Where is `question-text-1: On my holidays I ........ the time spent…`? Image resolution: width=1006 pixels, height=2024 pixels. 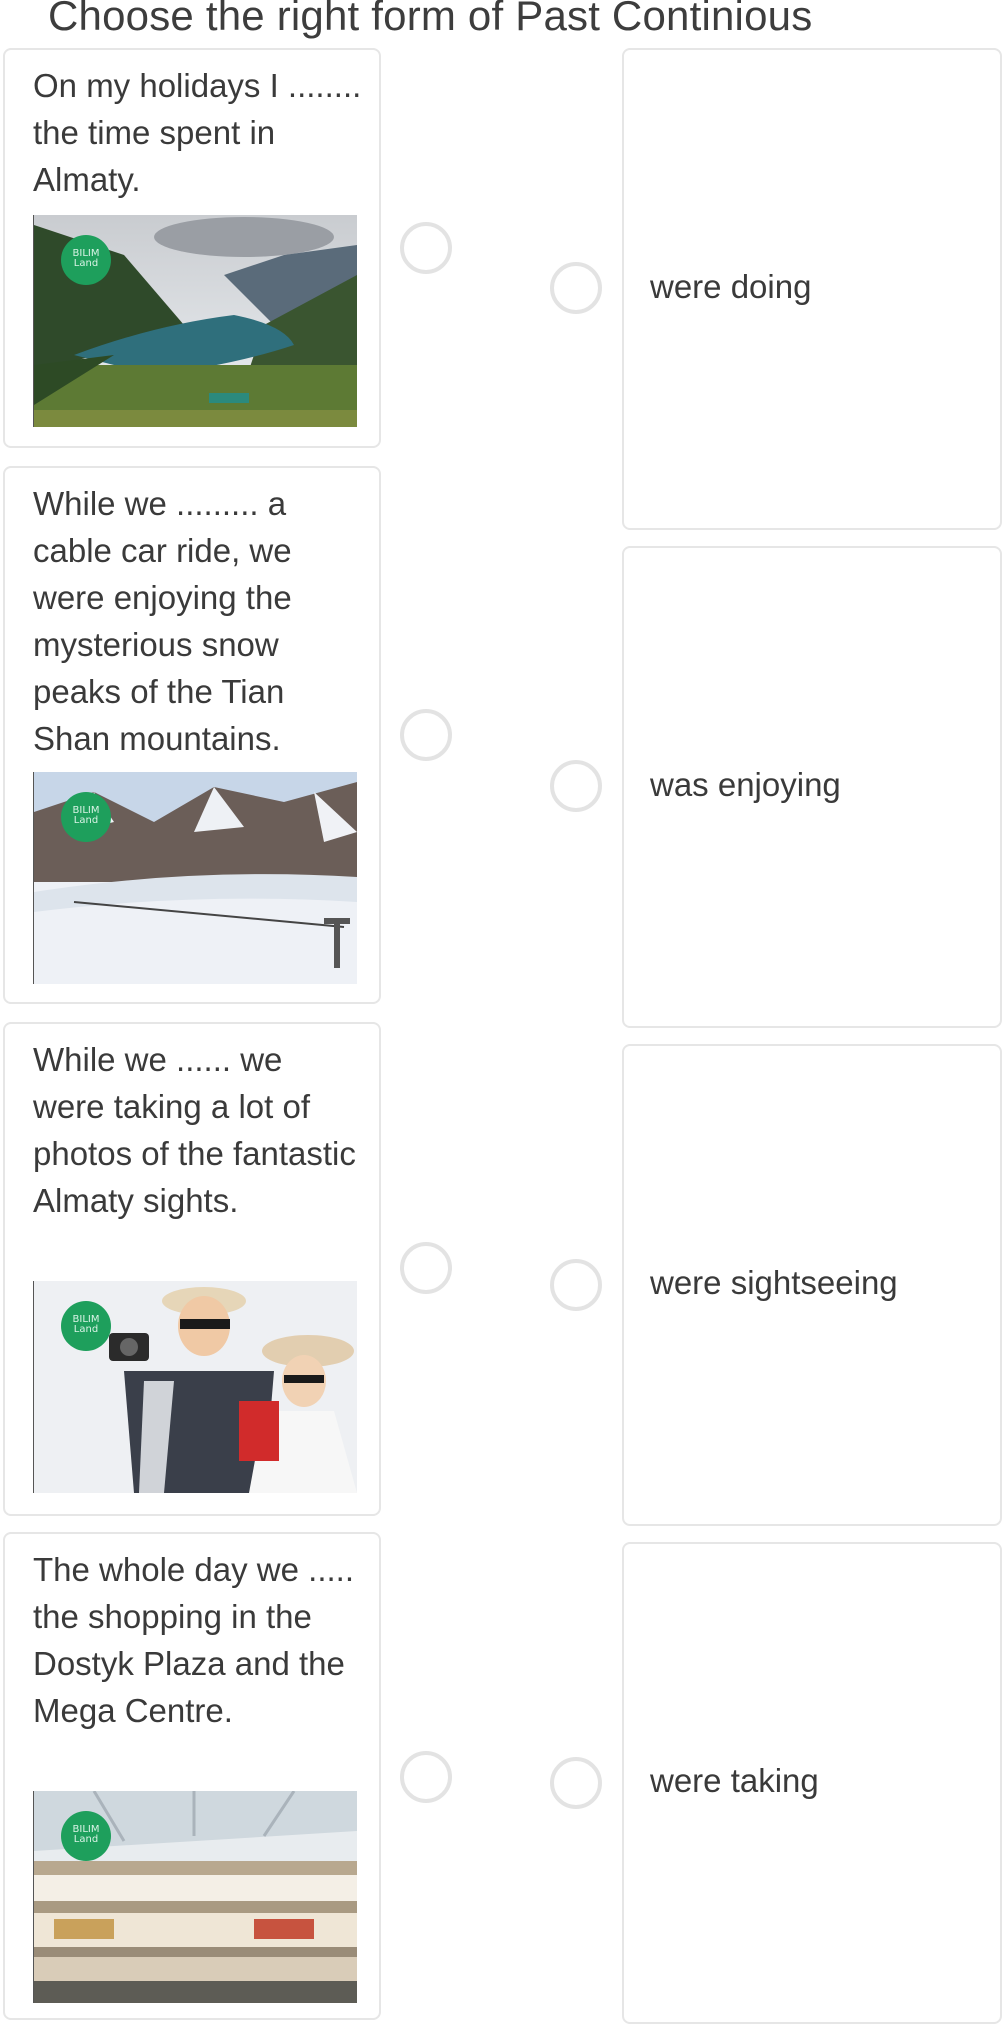
question-text-1: On my holidays I ........ the time spent… is located at coordinates (197, 132).